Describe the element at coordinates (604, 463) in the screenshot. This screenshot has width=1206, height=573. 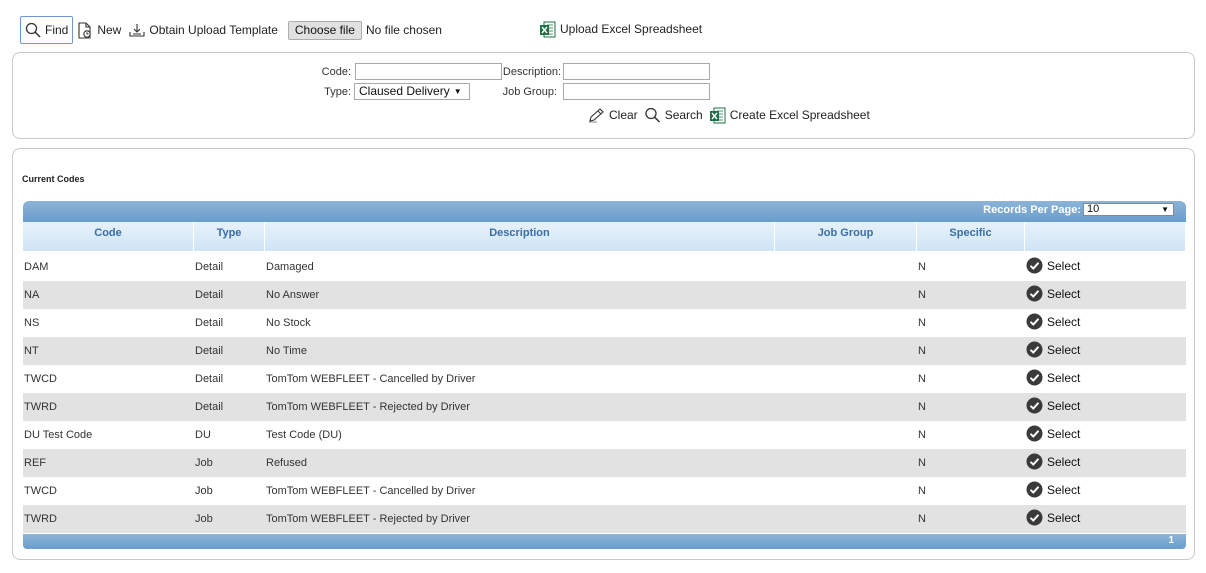
I see `table-row: REF Job Refused N Select` at that location.